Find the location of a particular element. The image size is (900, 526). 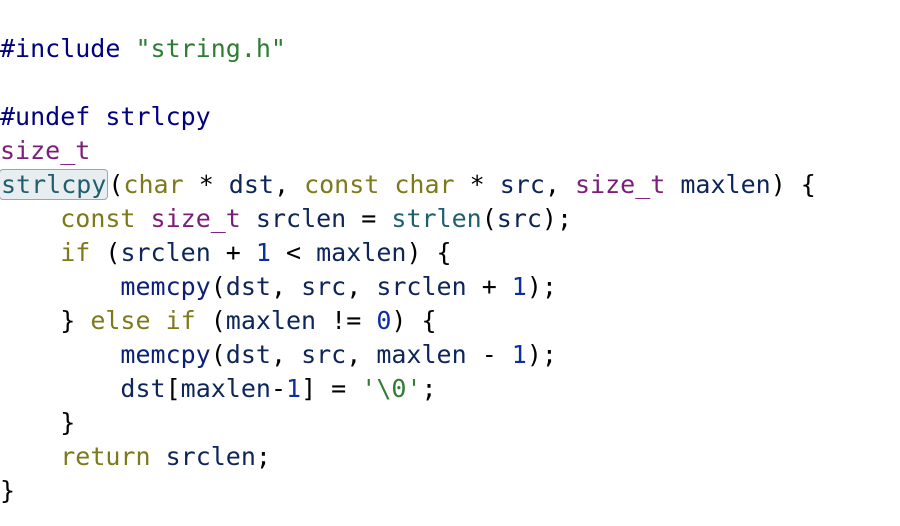

code-token: strlen is located at coordinates (436, 218).